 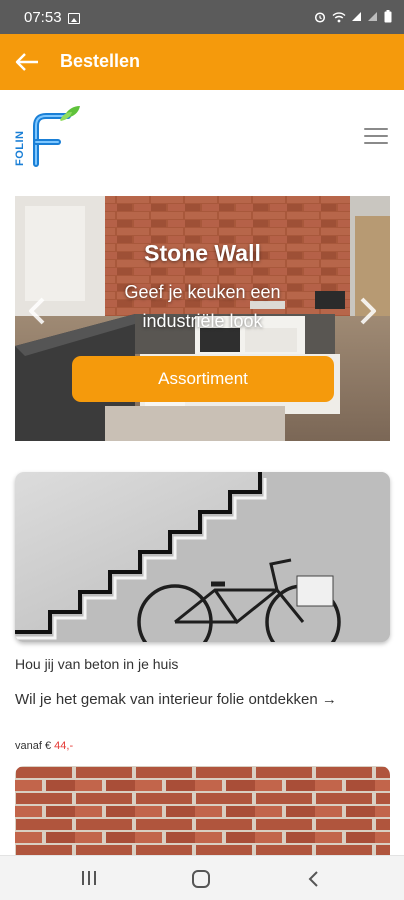 I want to click on recent-apps-icon, so click(x=89, y=878).